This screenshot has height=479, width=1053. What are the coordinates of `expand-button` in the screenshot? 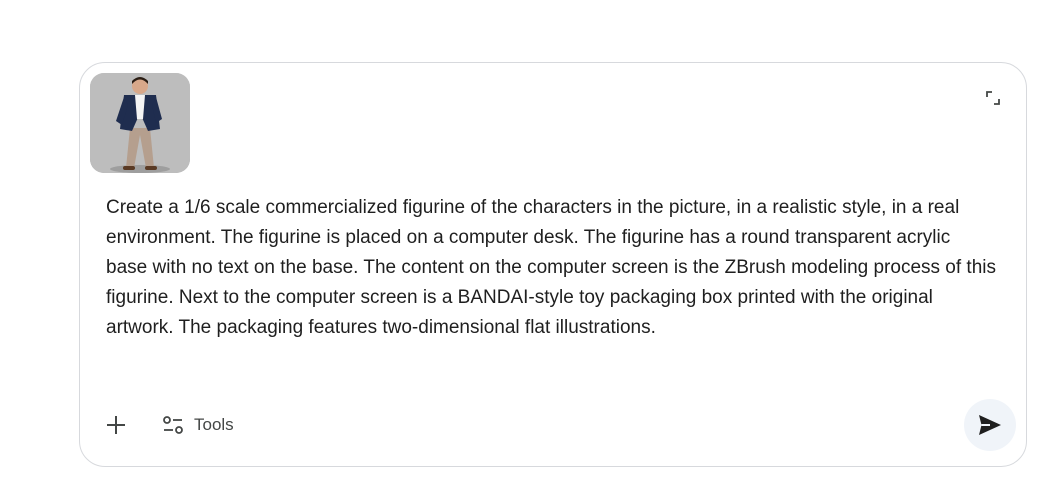 It's located at (993, 98).